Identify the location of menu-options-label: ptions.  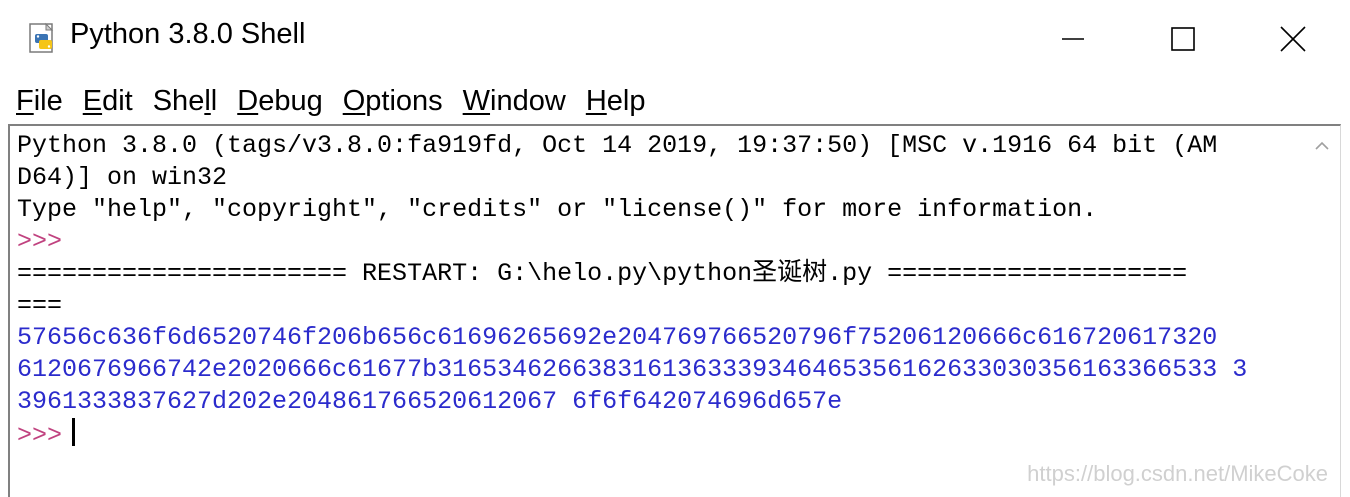
(404, 100).